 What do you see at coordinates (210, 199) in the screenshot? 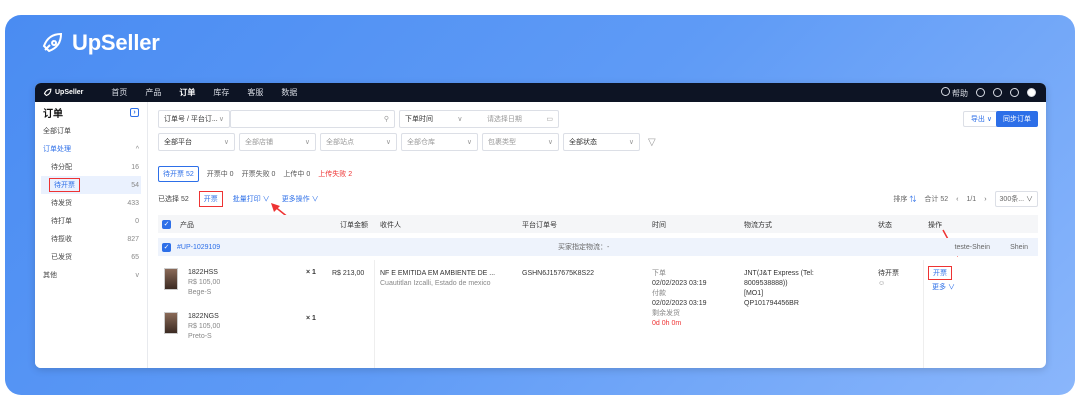
I see `invoice-button: 开票` at bounding box center [210, 199].